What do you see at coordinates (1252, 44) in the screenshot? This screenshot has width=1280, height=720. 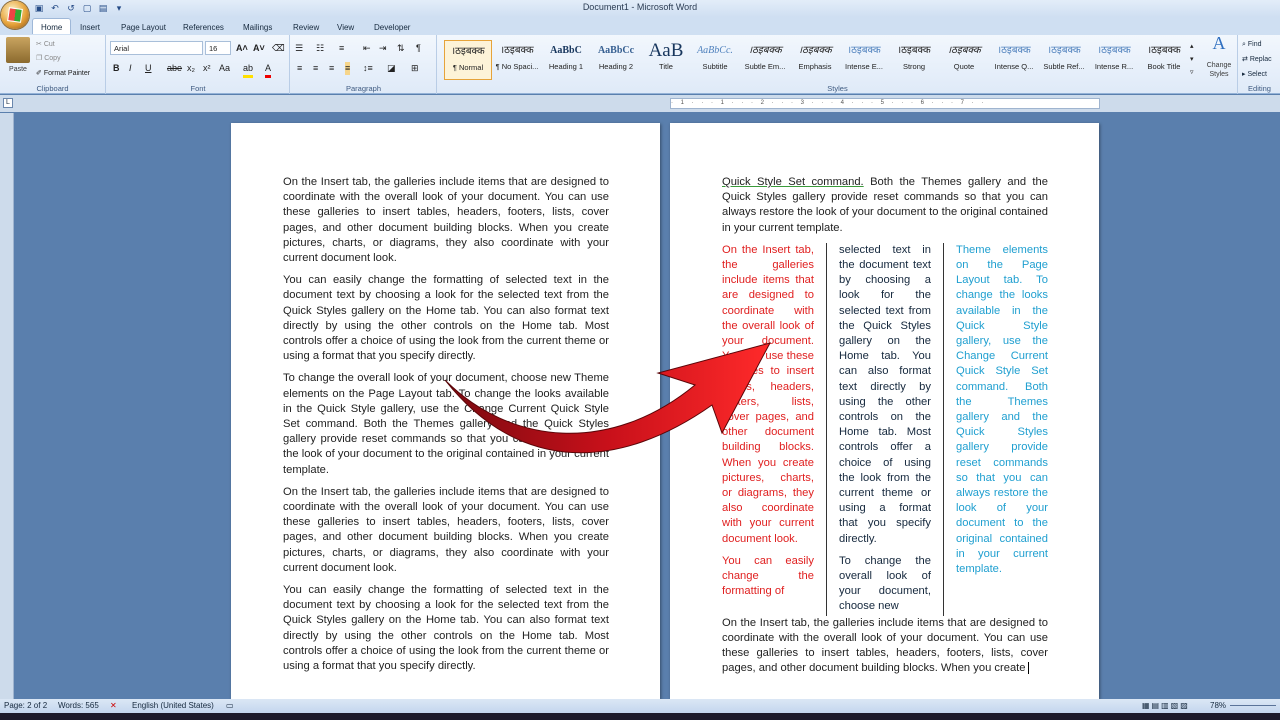 I see `find-button: ⌕ Find` at bounding box center [1252, 44].